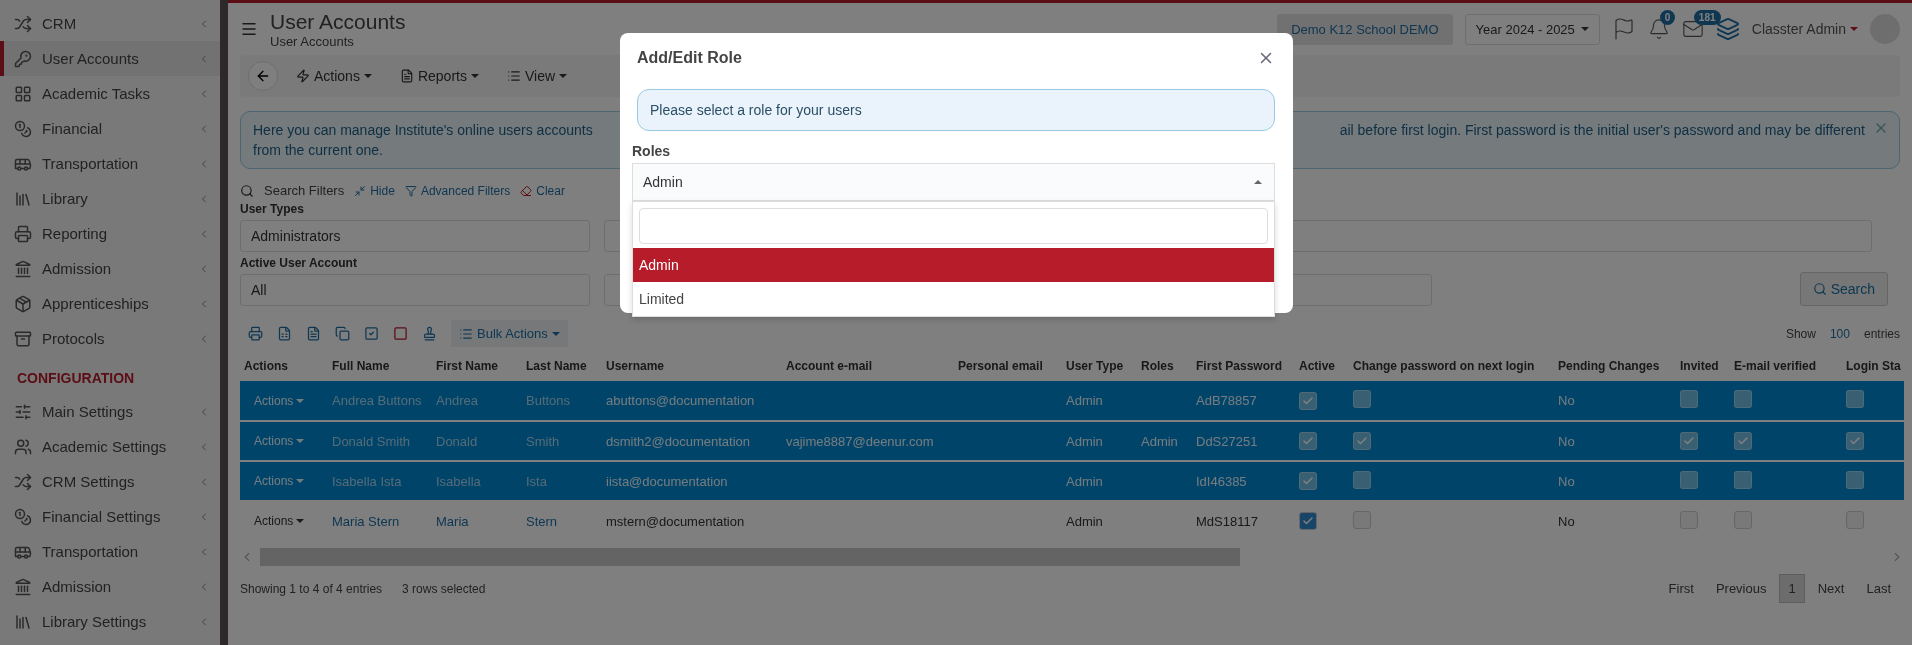  What do you see at coordinates (1800, 333) in the screenshot?
I see `show-label: Show` at bounding box center [1800, 333].